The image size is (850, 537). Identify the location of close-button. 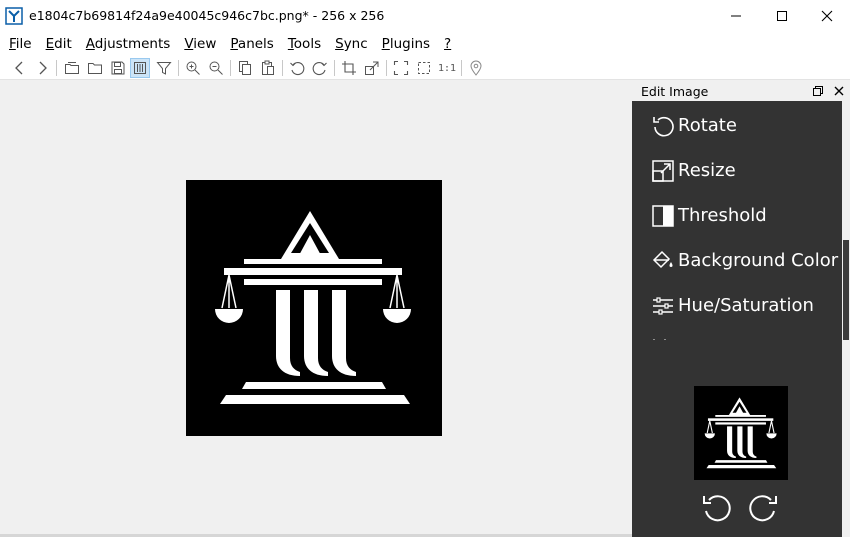
(827, 16).